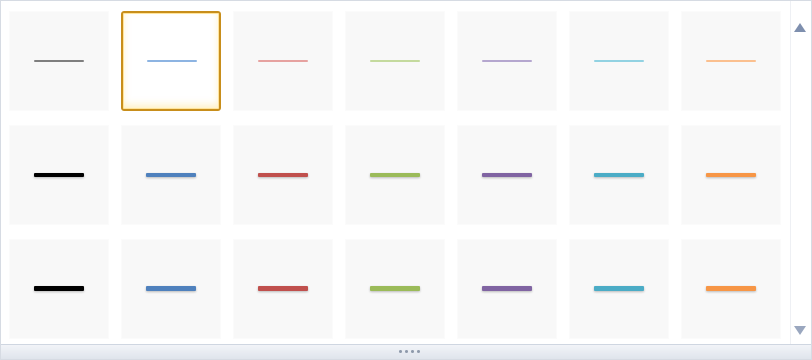 This screenshot has height=360, width=812. I want to click on line-style-medium-black, so click(59, 175).